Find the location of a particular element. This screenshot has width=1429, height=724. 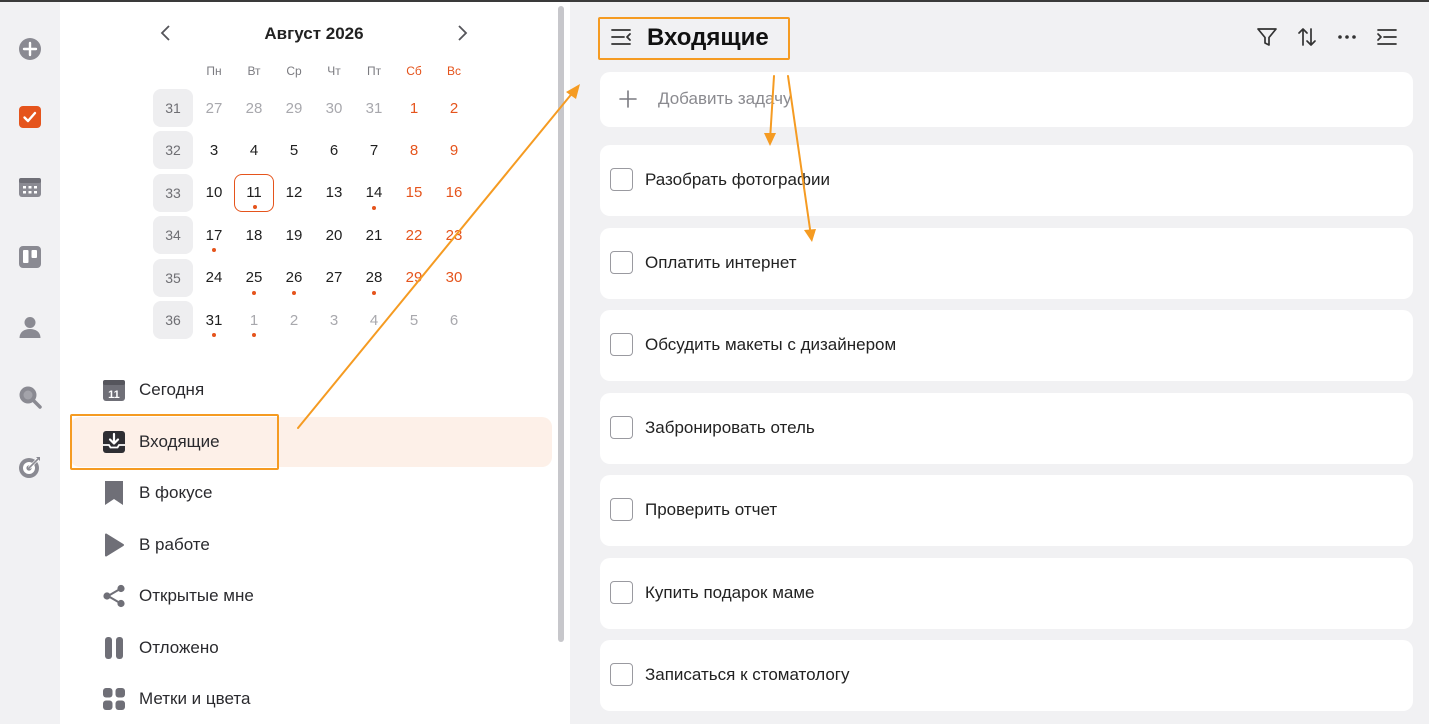

task-item: Оплатить интернет is located at coordinates (1006, 263).